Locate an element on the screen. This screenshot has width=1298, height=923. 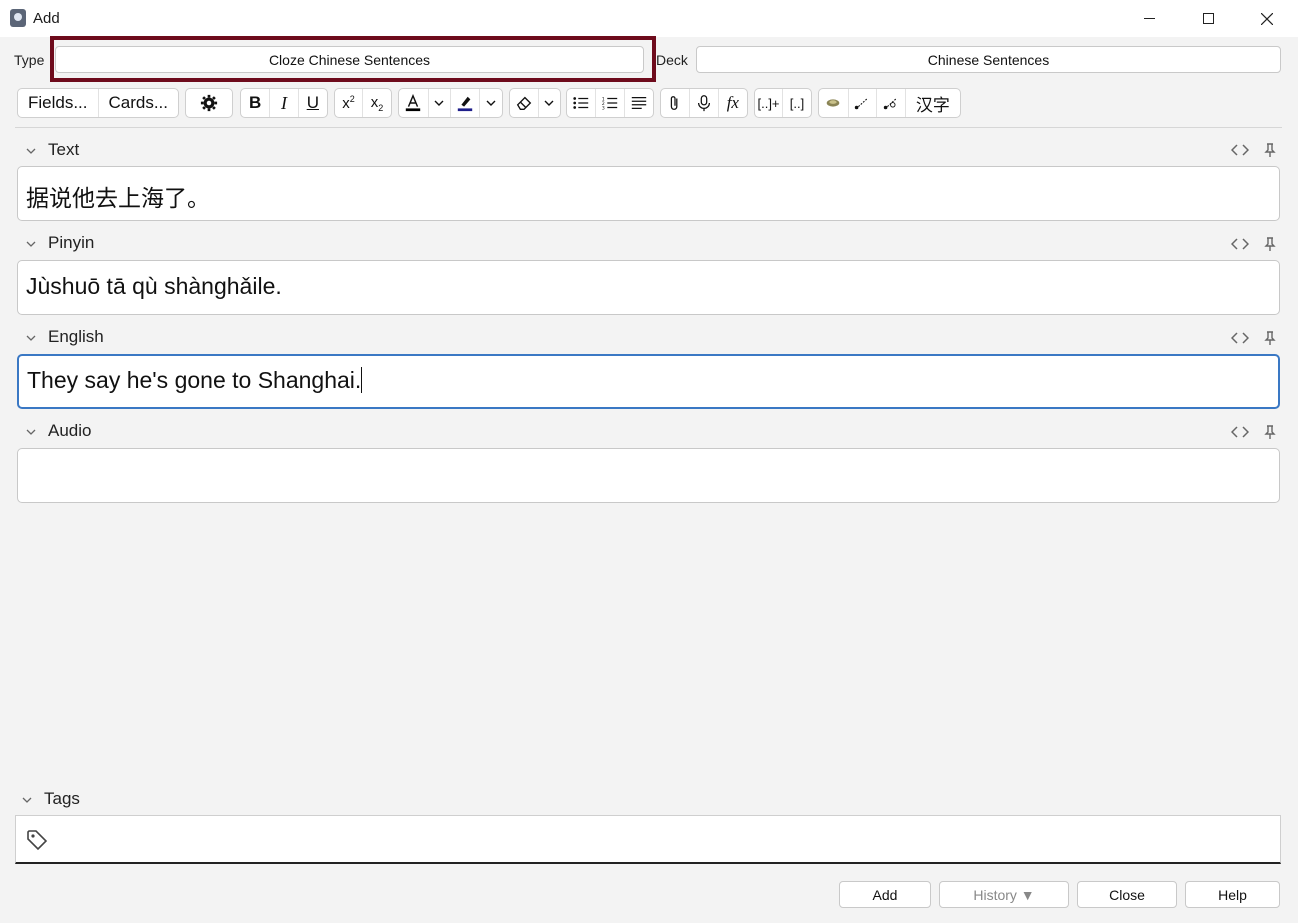
align-button is located at coordinates (639, 103).